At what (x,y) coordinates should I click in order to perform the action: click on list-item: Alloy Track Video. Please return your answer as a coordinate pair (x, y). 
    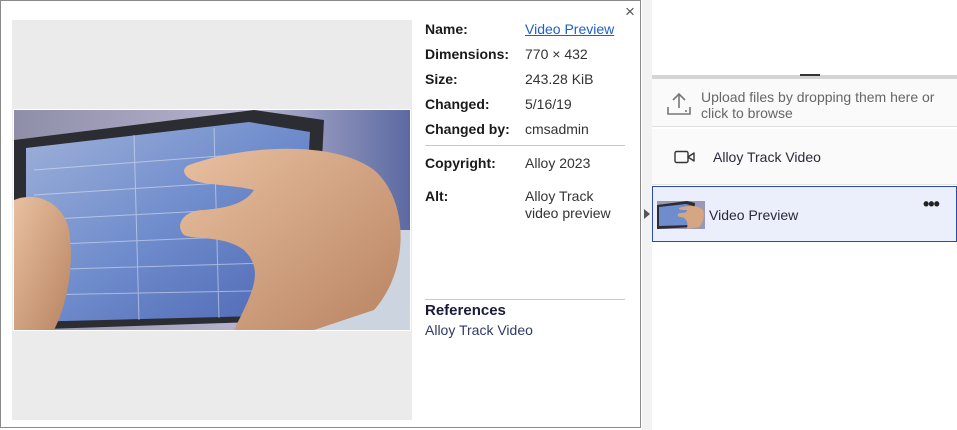
    Looking at the image, I should click on (804, 157).